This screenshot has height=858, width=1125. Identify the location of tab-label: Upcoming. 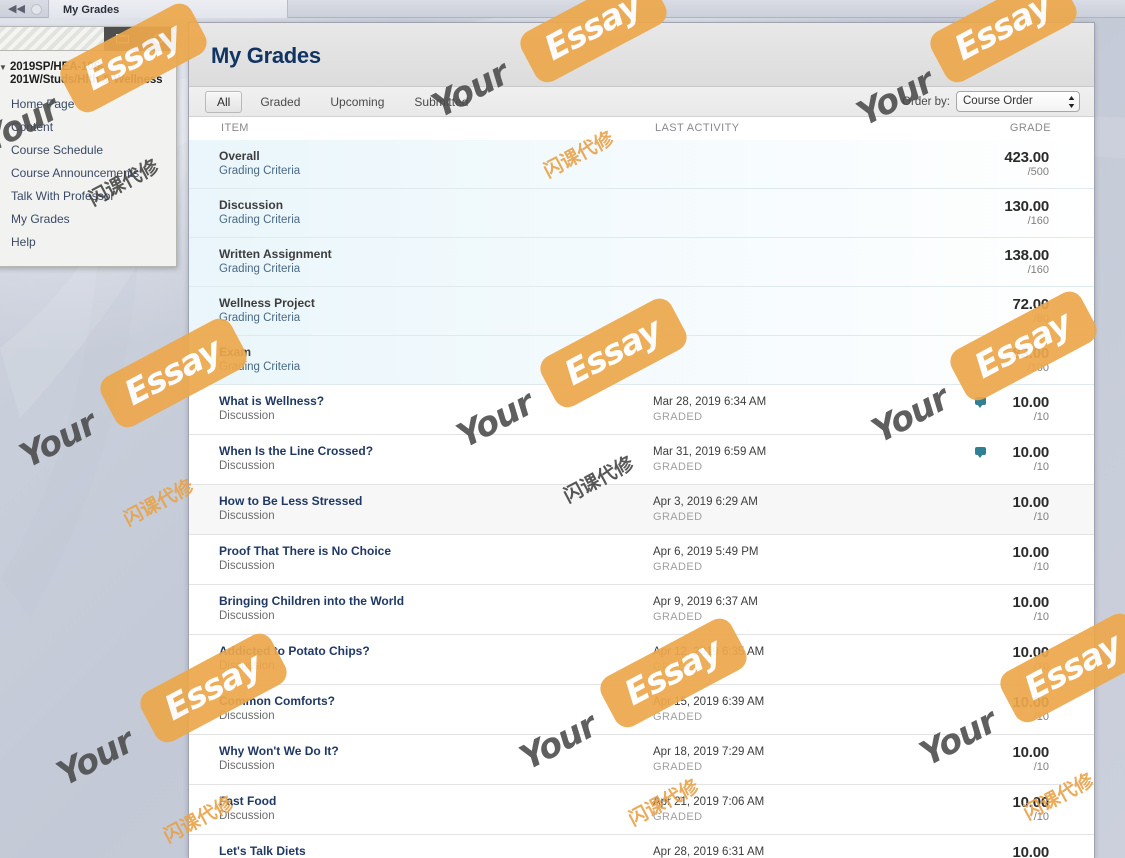
(357, 101).